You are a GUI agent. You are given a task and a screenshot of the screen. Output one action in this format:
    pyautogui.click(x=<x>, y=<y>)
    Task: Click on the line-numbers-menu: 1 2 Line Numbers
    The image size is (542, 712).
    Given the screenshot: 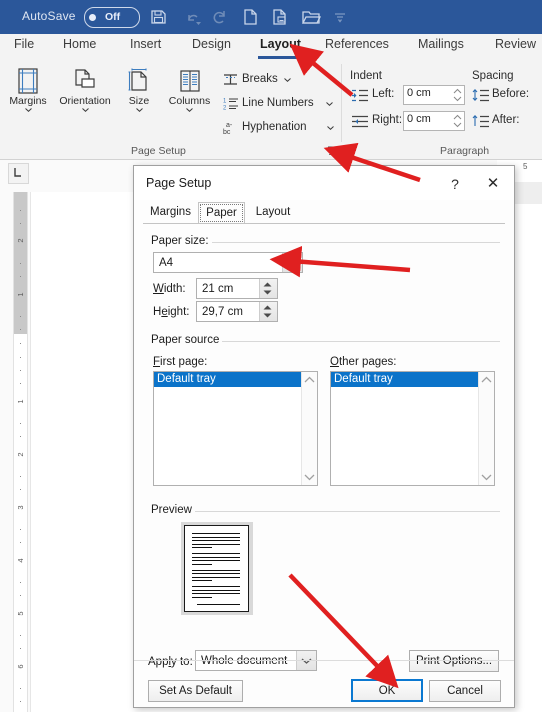 What is the action you would take?
    pyautogui.click(x=289, y=103)
    